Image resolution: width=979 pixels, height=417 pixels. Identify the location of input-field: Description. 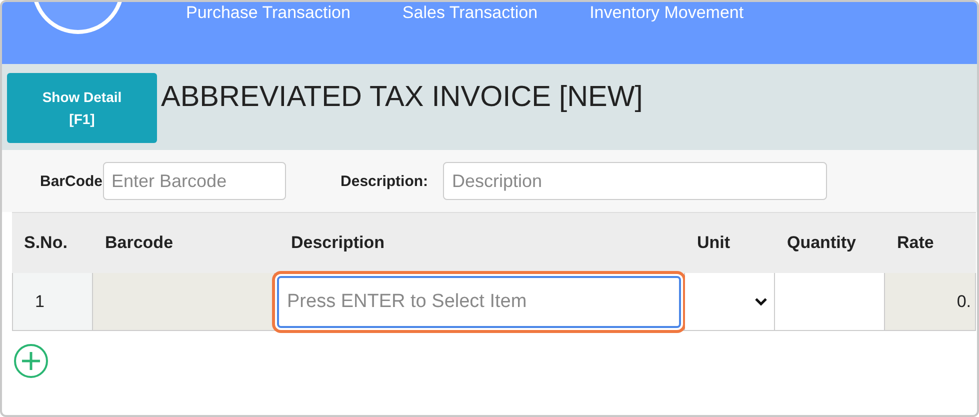
(635, 181).